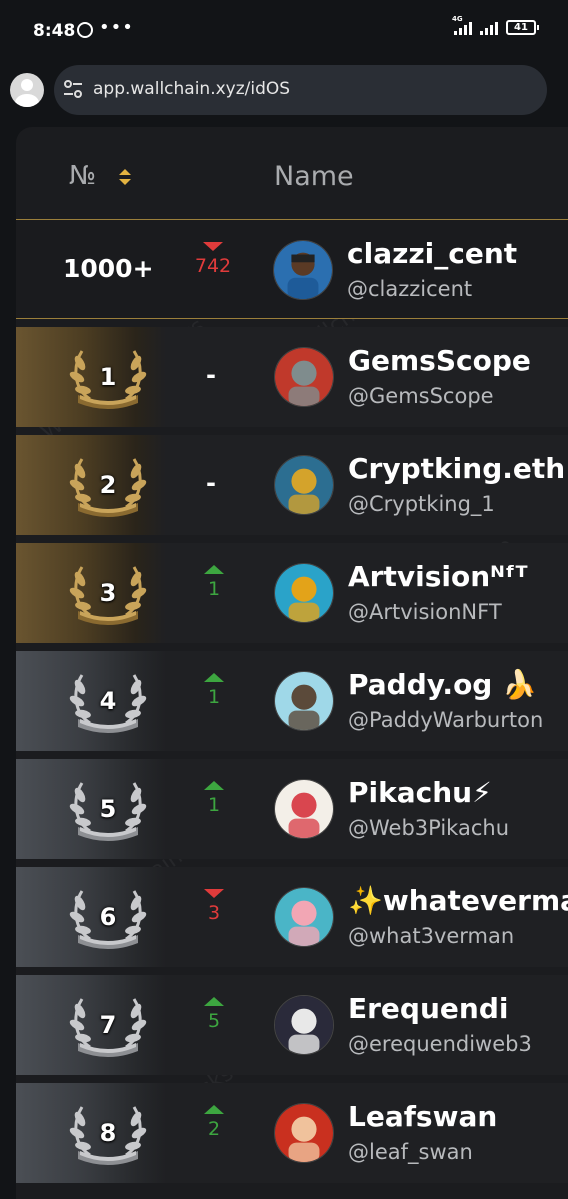  I want to click on browser-toolbar: app.wallchain.xyz/idOS, so click(284, 92).